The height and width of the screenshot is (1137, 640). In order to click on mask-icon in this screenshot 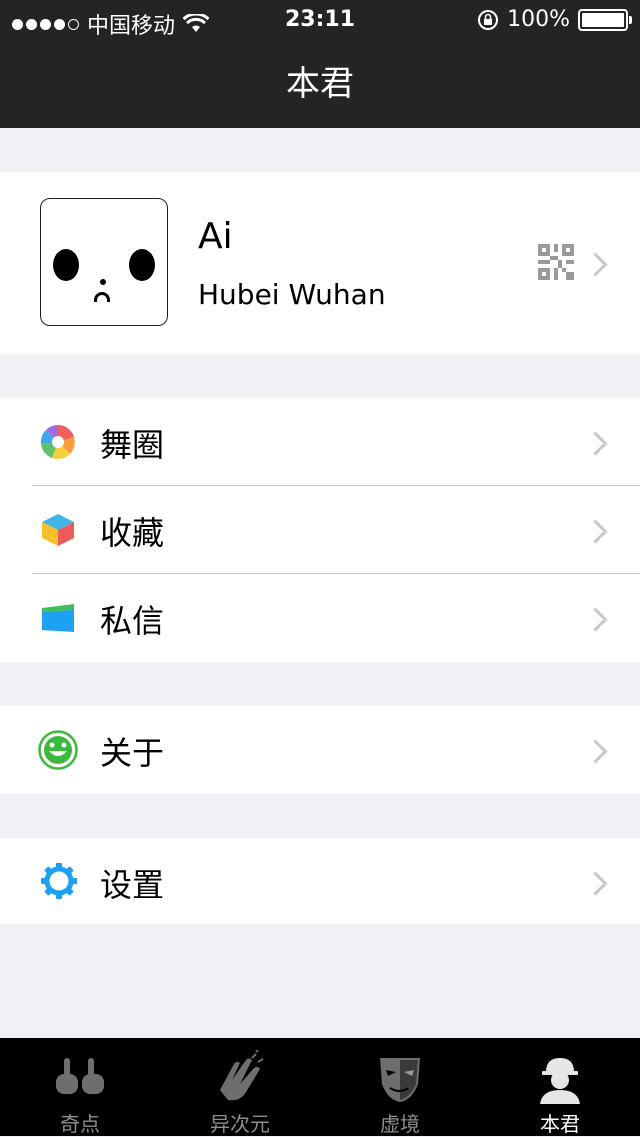, I will do `click(400, 1080)`.